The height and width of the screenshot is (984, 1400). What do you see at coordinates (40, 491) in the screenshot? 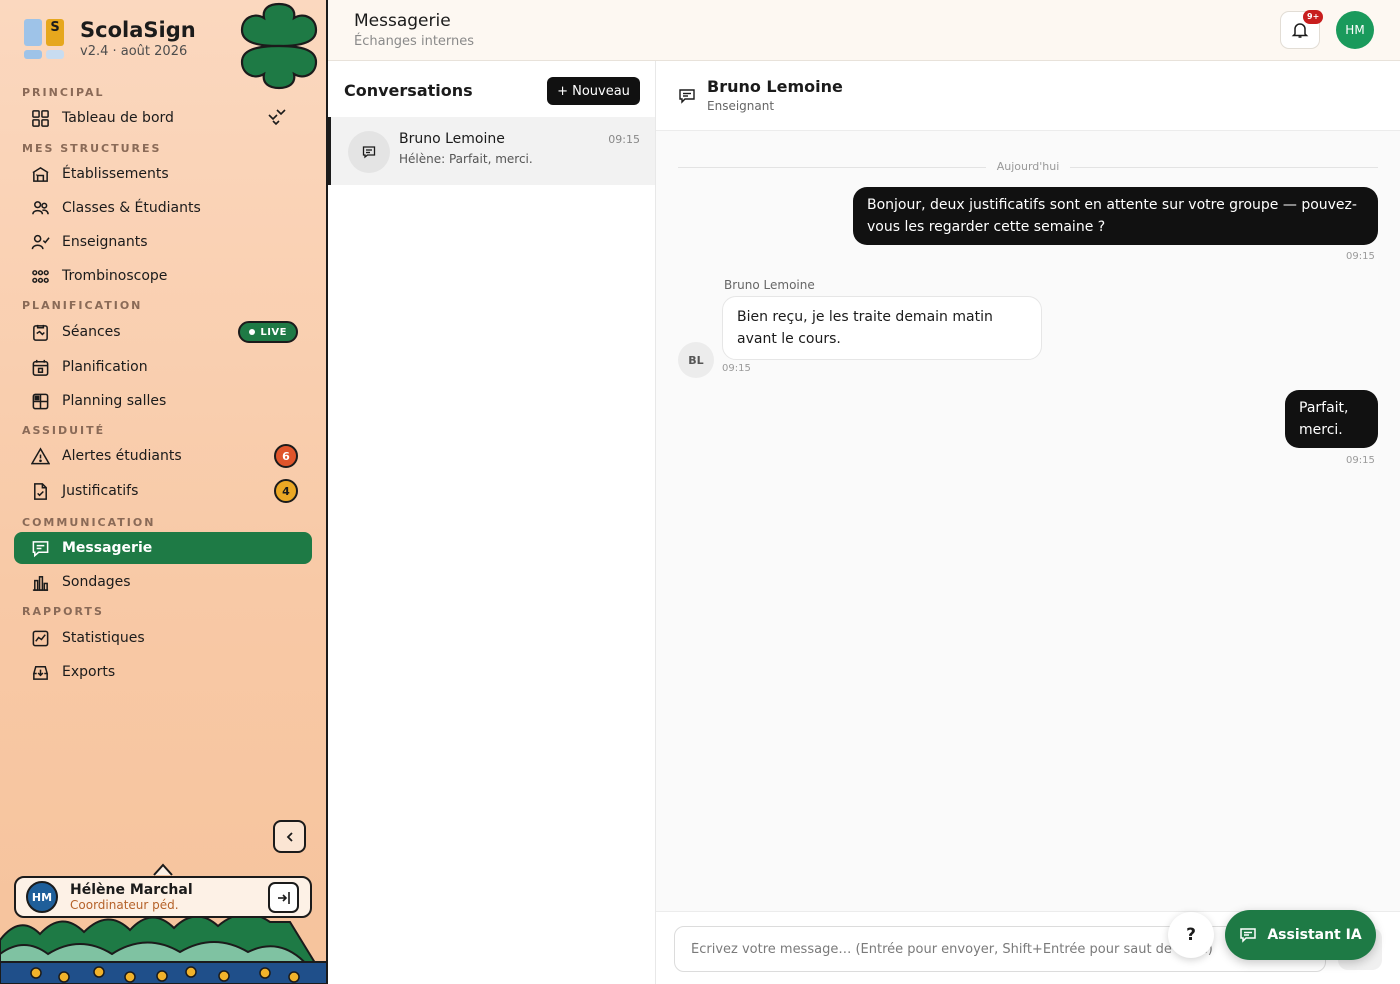
I see `file-check-icon` at bounding box center [40, 491].